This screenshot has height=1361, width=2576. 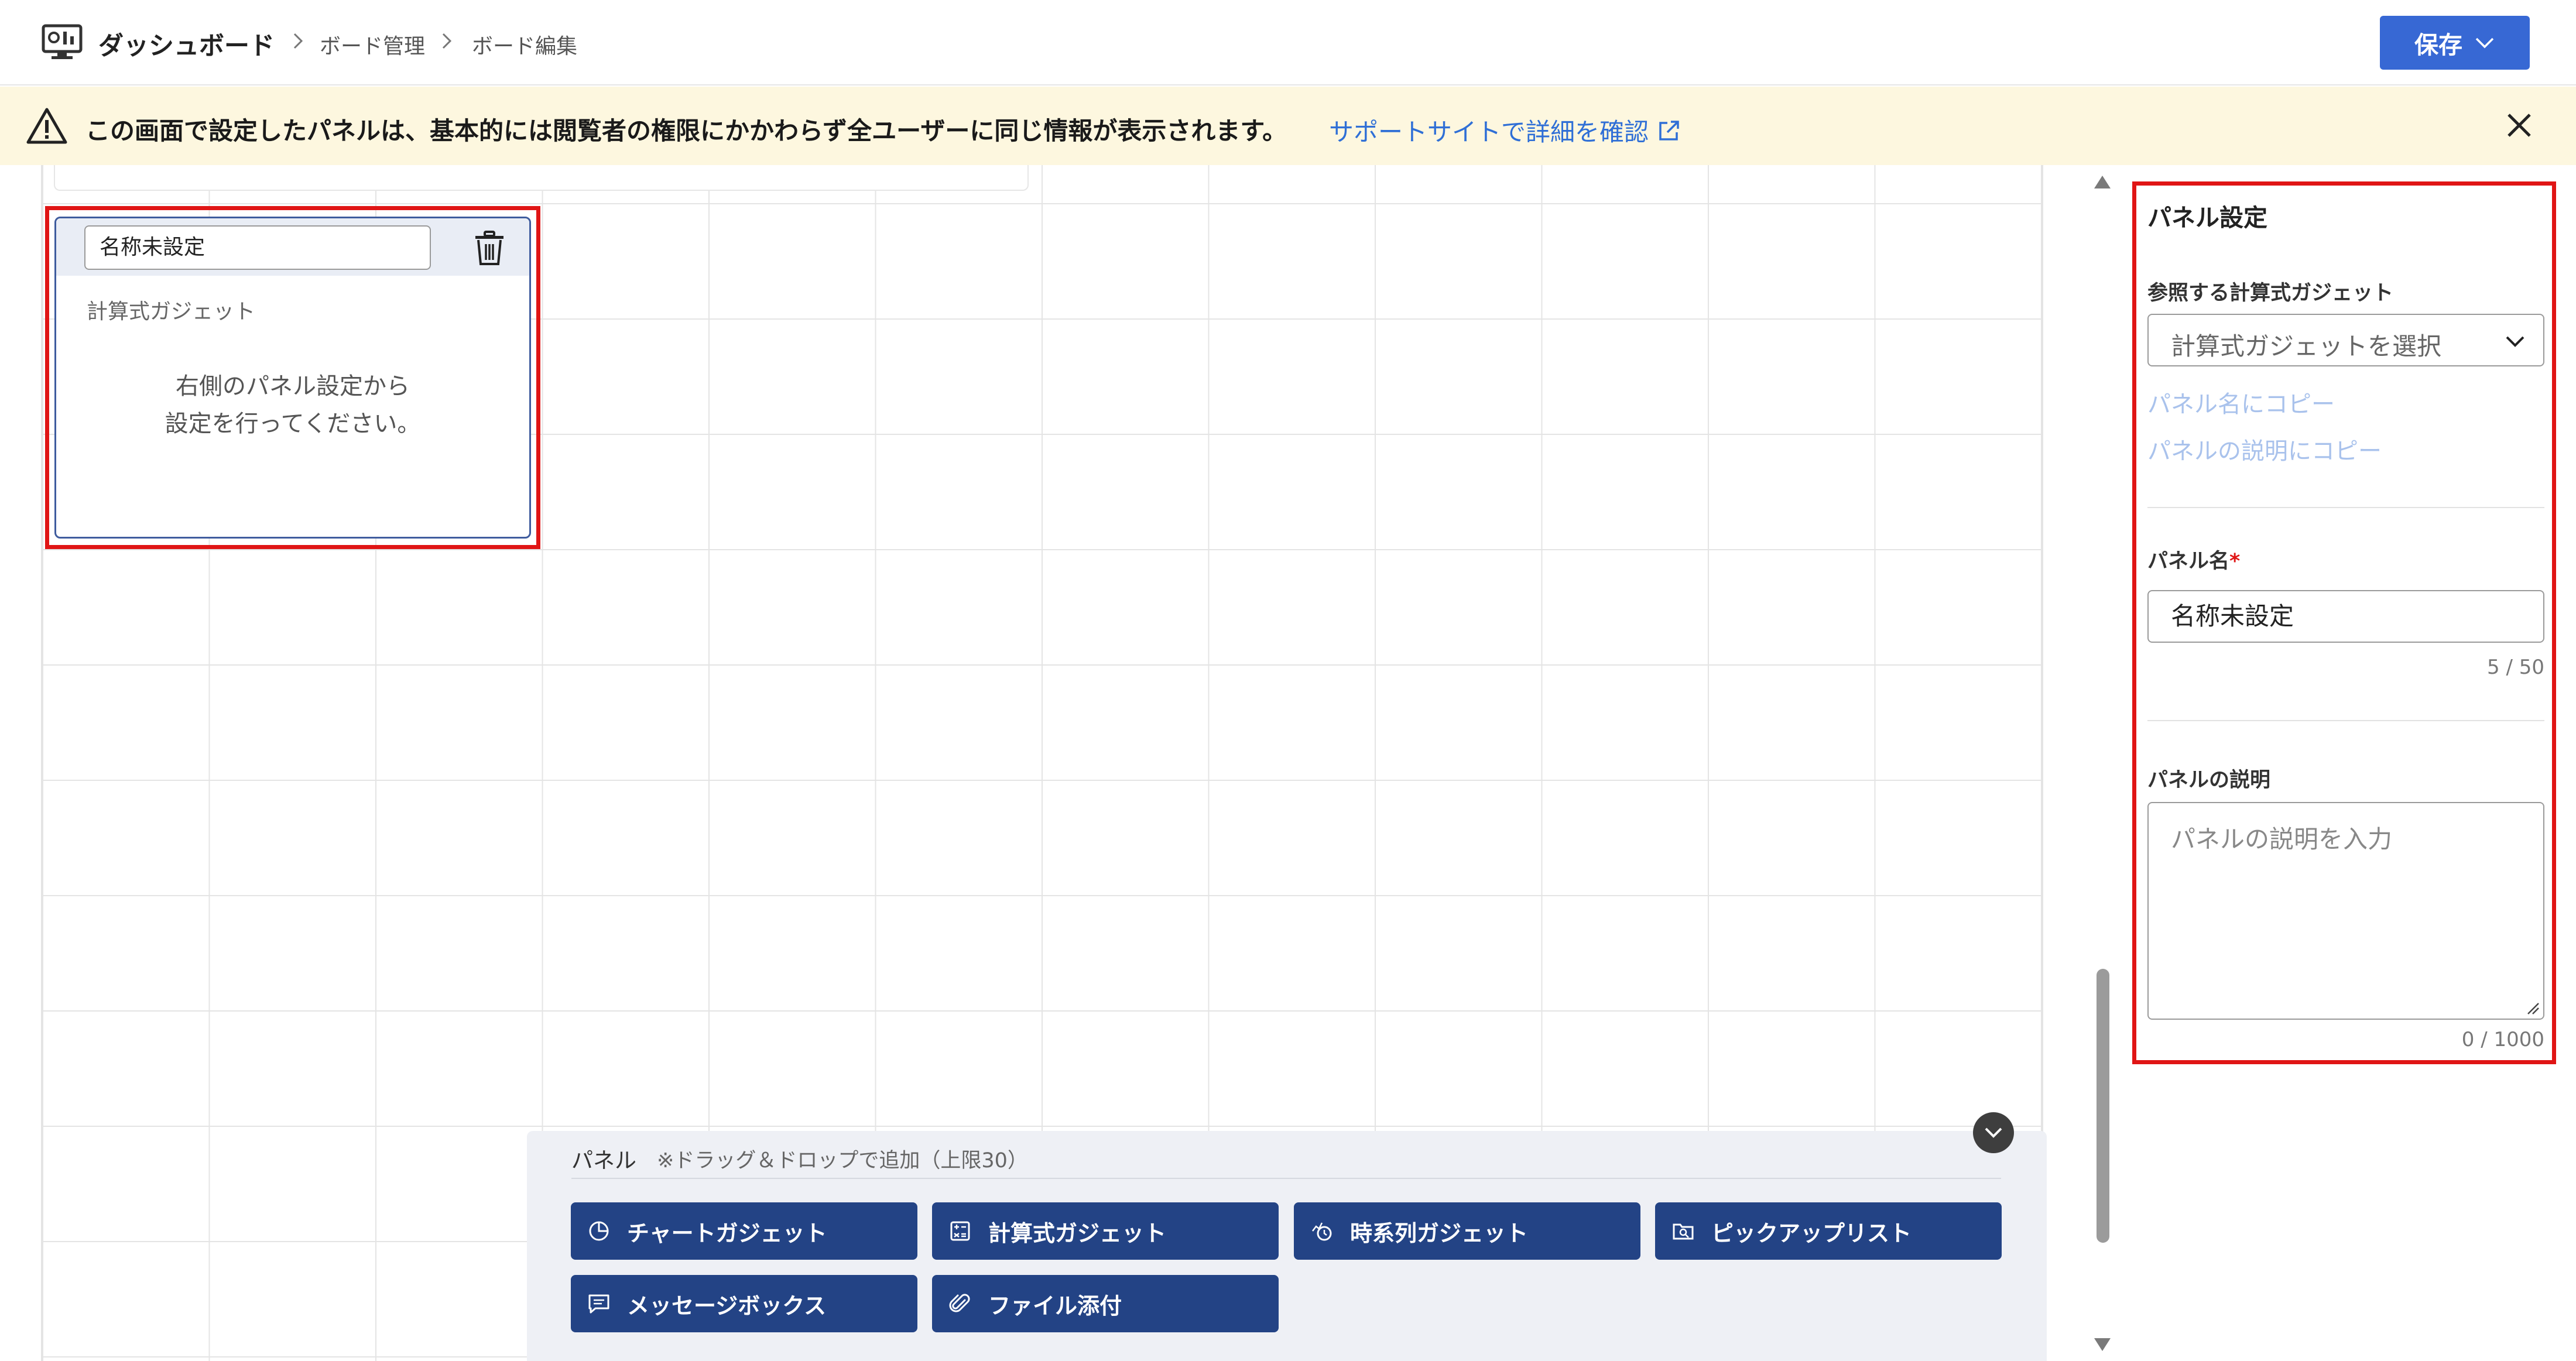 What do you see at coordinates (2102, 182) in the screenshot?
I see `scroll-up-arrow-icon` at bounding box center [2102, 182].